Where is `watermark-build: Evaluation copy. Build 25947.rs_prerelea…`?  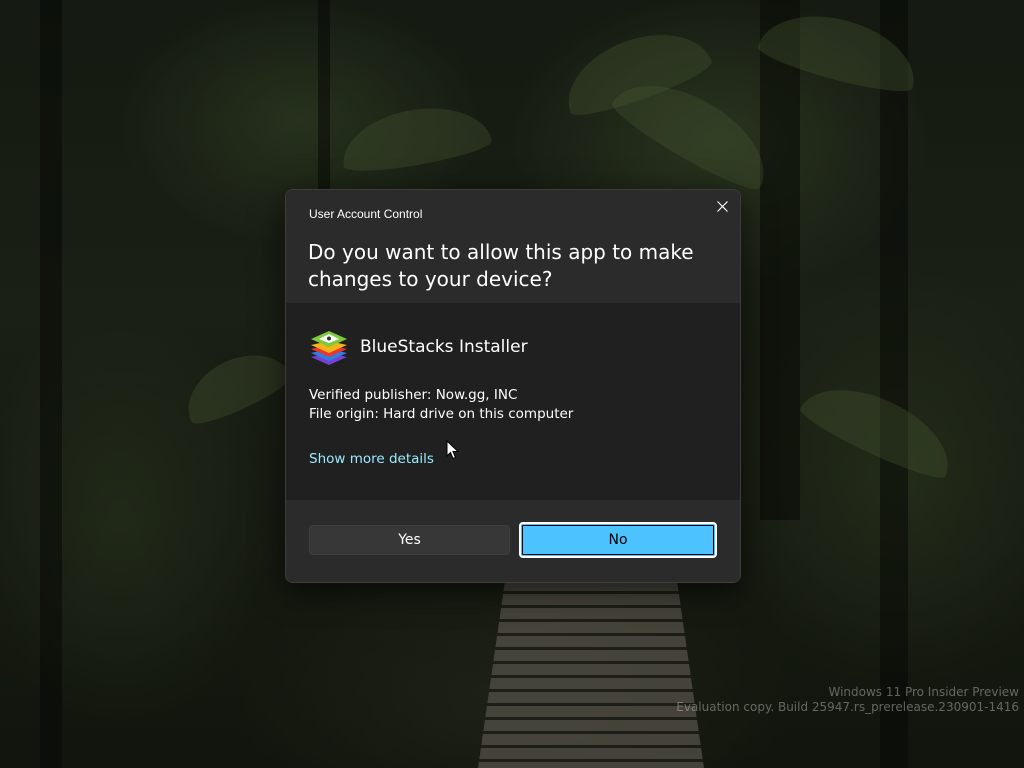 watermark-build: Evaluation copy. Build 25947.rs_prerelea… is located at coordinates (847, 707).